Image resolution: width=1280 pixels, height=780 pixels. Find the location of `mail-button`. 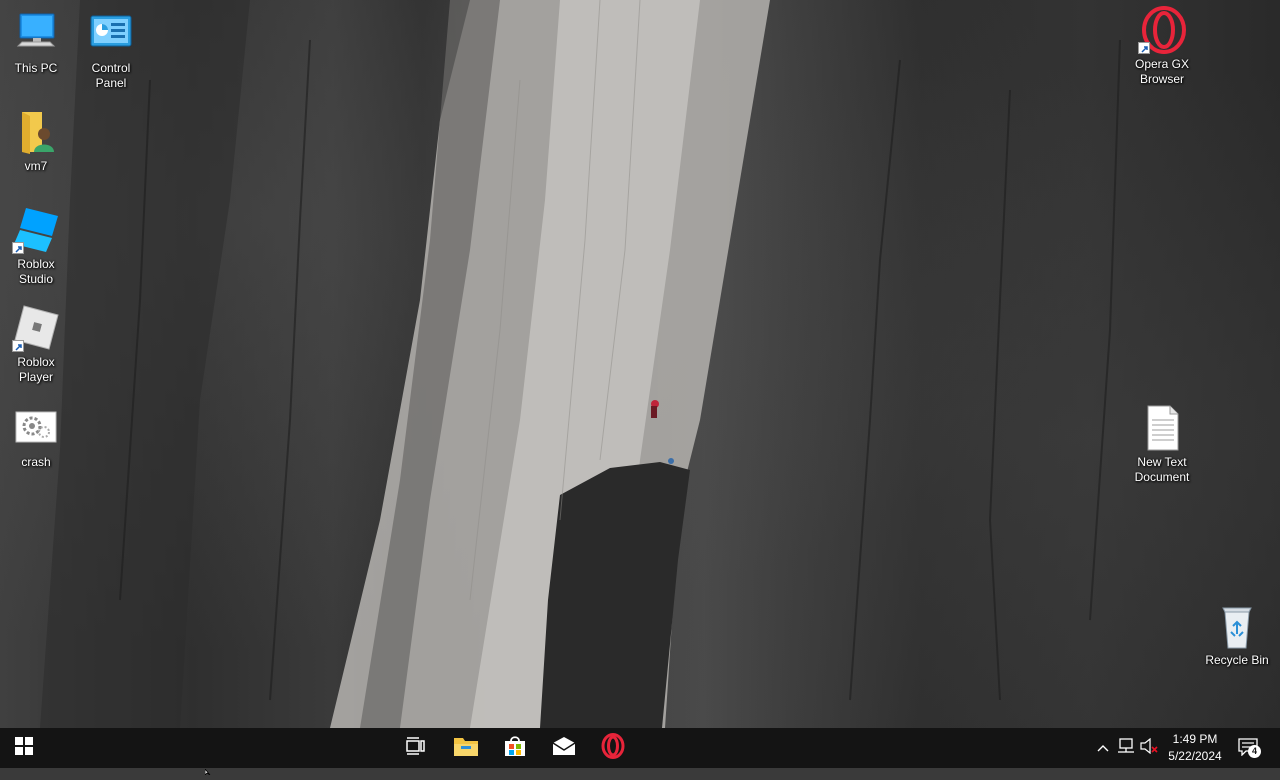

mail-button is located at coordinates (564, 748).